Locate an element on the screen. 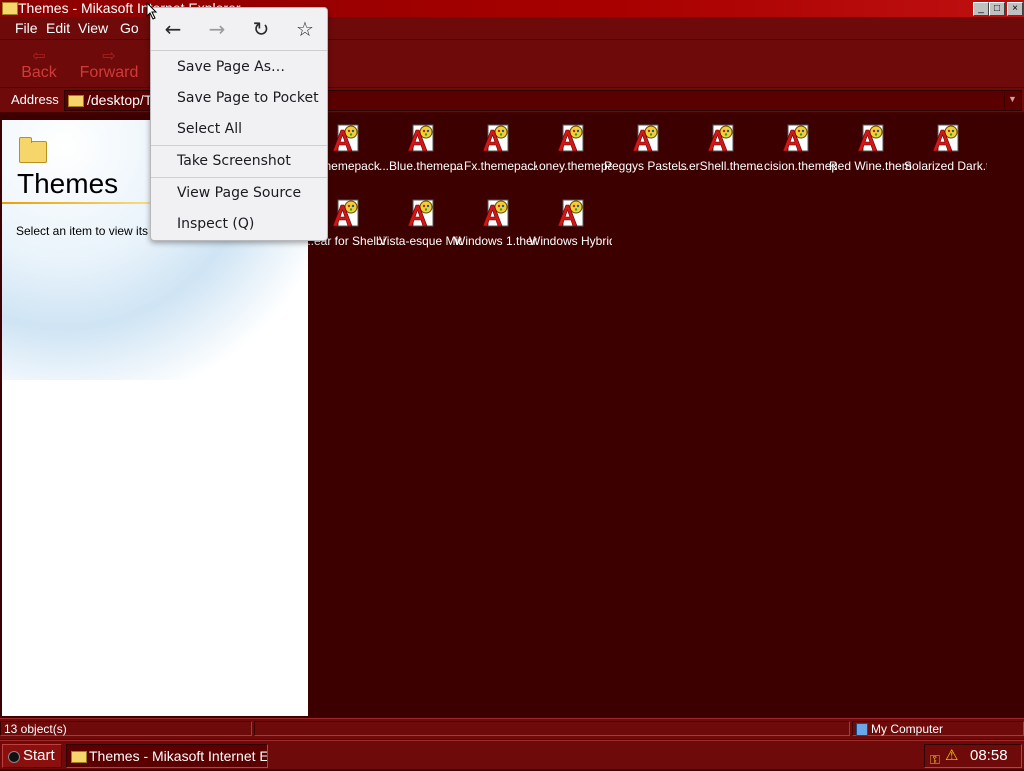 This screenshot has height=771, width=1024. file-caption: ...Fx.themepack is located at coordinates (495, 166).